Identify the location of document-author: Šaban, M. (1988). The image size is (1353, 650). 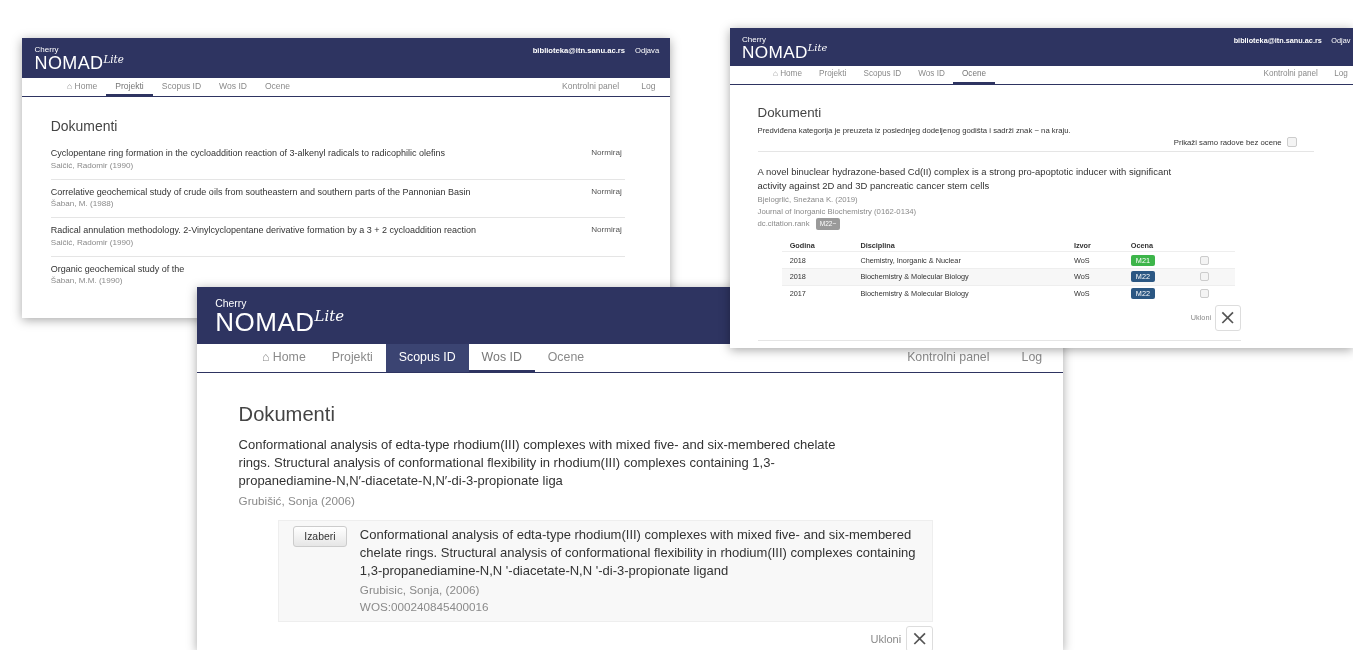
(82, 204).